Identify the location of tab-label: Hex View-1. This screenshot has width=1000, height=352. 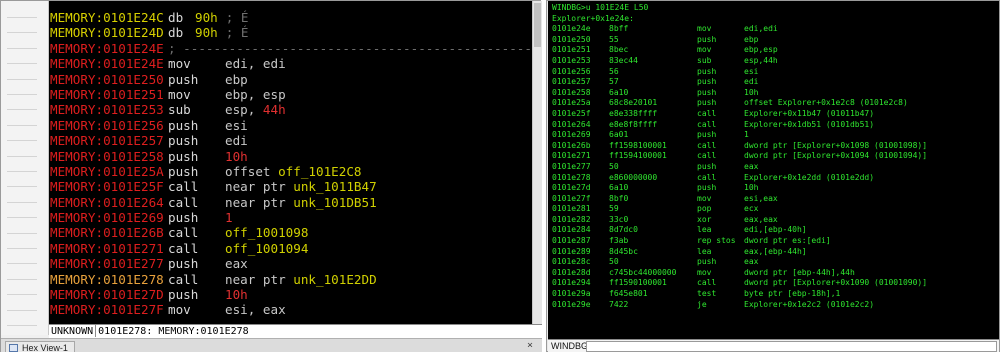
(45, 347).